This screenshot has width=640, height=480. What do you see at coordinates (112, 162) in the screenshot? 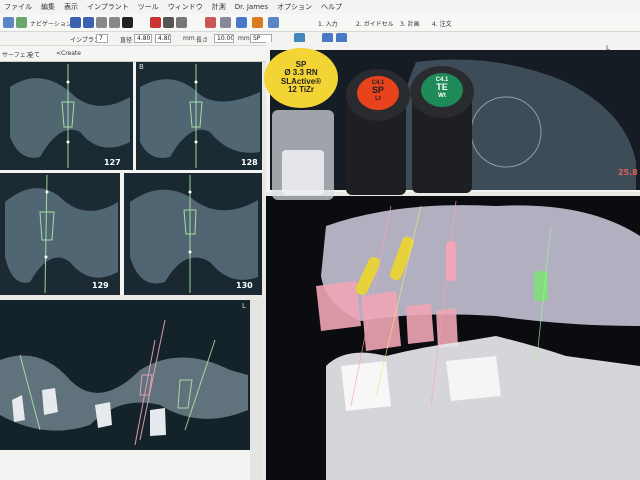
I see `slice-number: 127` at bounding box center [112, 162].